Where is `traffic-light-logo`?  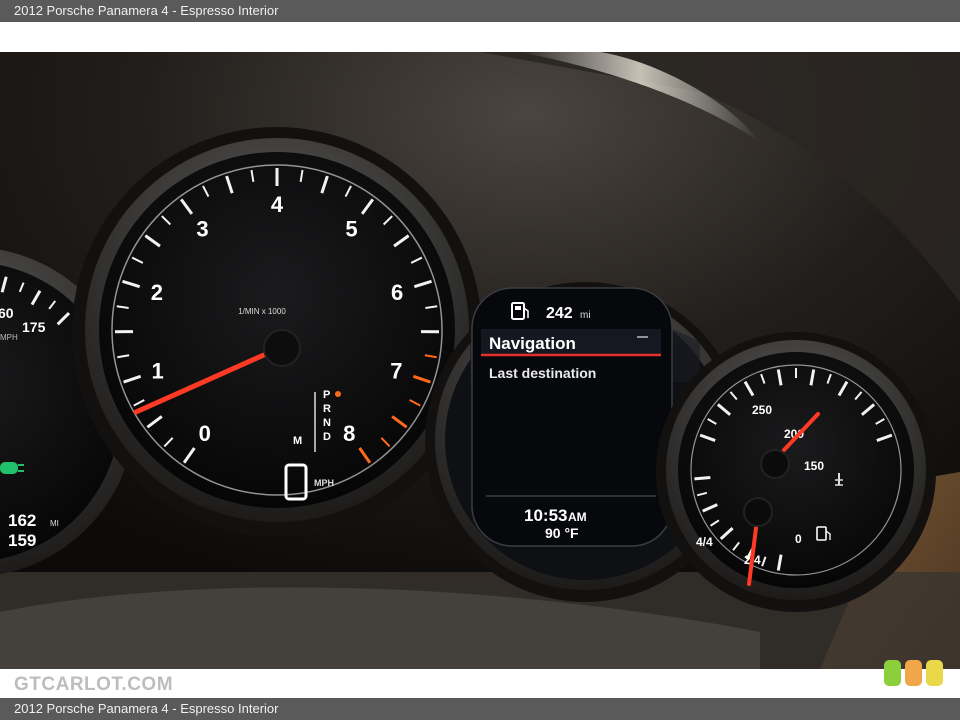
traffic-light-logo is located at coordinates (915, 673).